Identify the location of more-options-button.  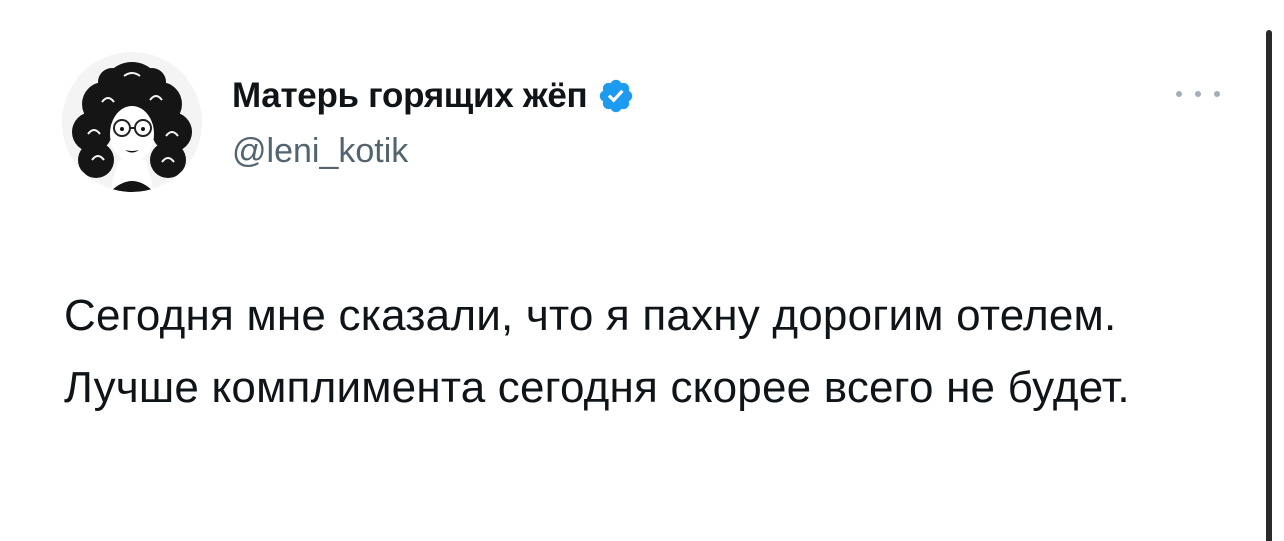
(1198, 94).